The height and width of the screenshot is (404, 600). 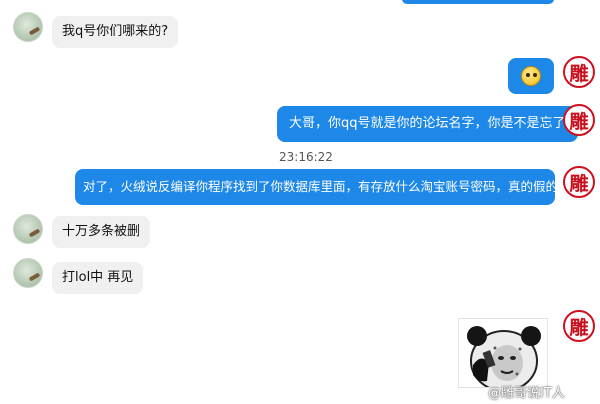 I want to click on panda-meme-sticker-image, so click(x=503, y=353).